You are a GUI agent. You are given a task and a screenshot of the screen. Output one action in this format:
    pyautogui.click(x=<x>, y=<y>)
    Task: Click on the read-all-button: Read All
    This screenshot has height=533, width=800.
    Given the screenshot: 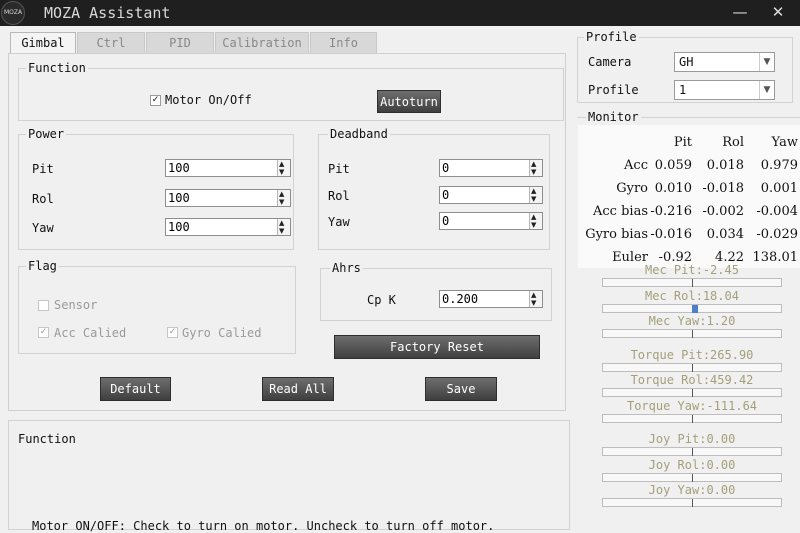 What is the action you would take?
    pyautogui.click(x=298, y=389)
    